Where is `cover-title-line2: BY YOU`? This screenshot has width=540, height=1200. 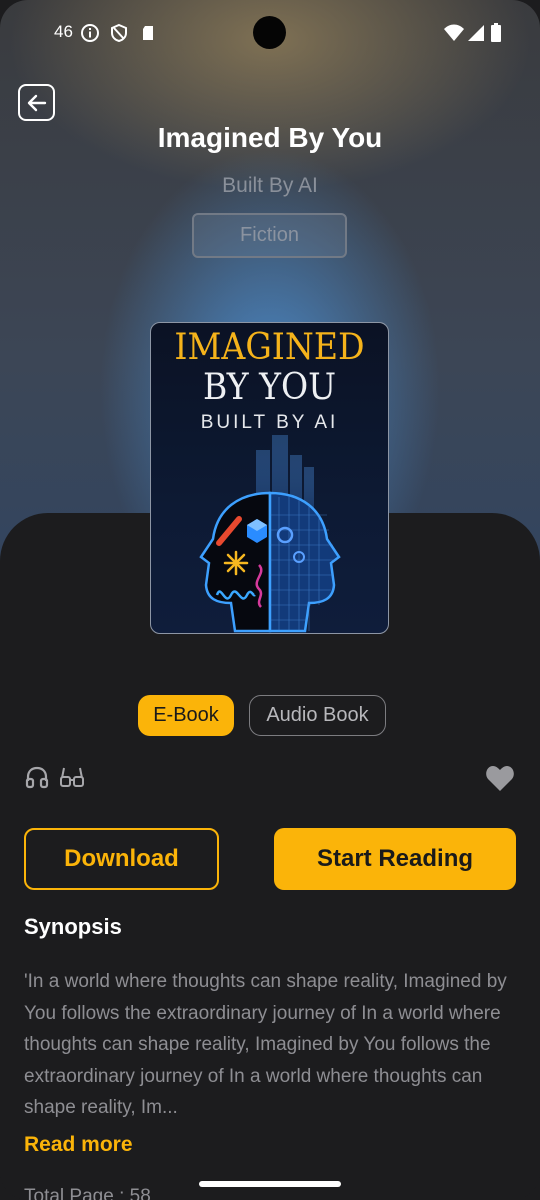
cover-title-line2: BY YOU is located at coordinates (269, 387).